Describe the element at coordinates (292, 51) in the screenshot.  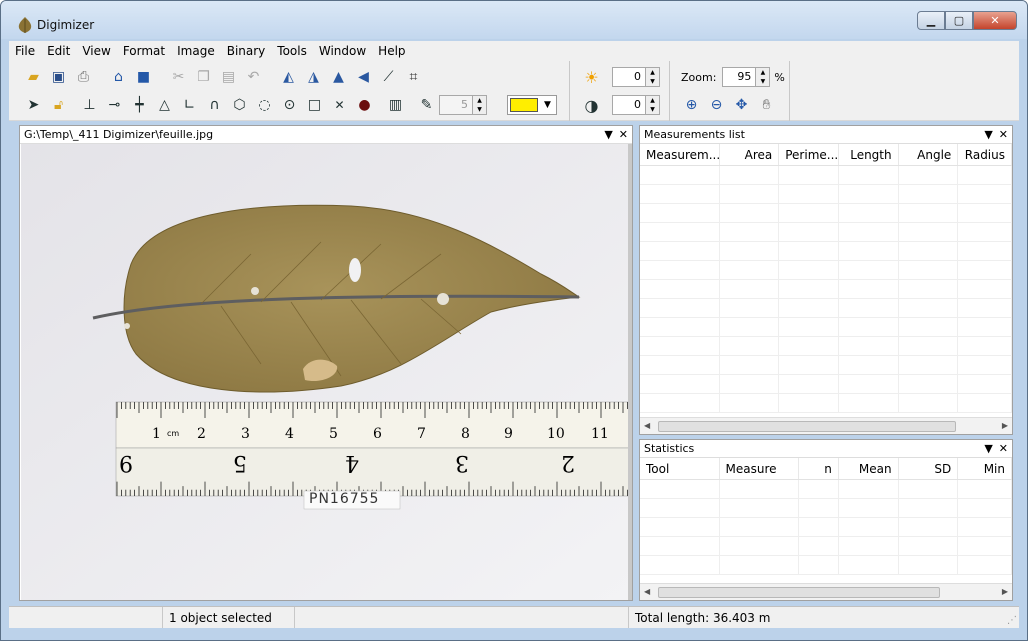
I see `menu-tools: Tools` at that location.